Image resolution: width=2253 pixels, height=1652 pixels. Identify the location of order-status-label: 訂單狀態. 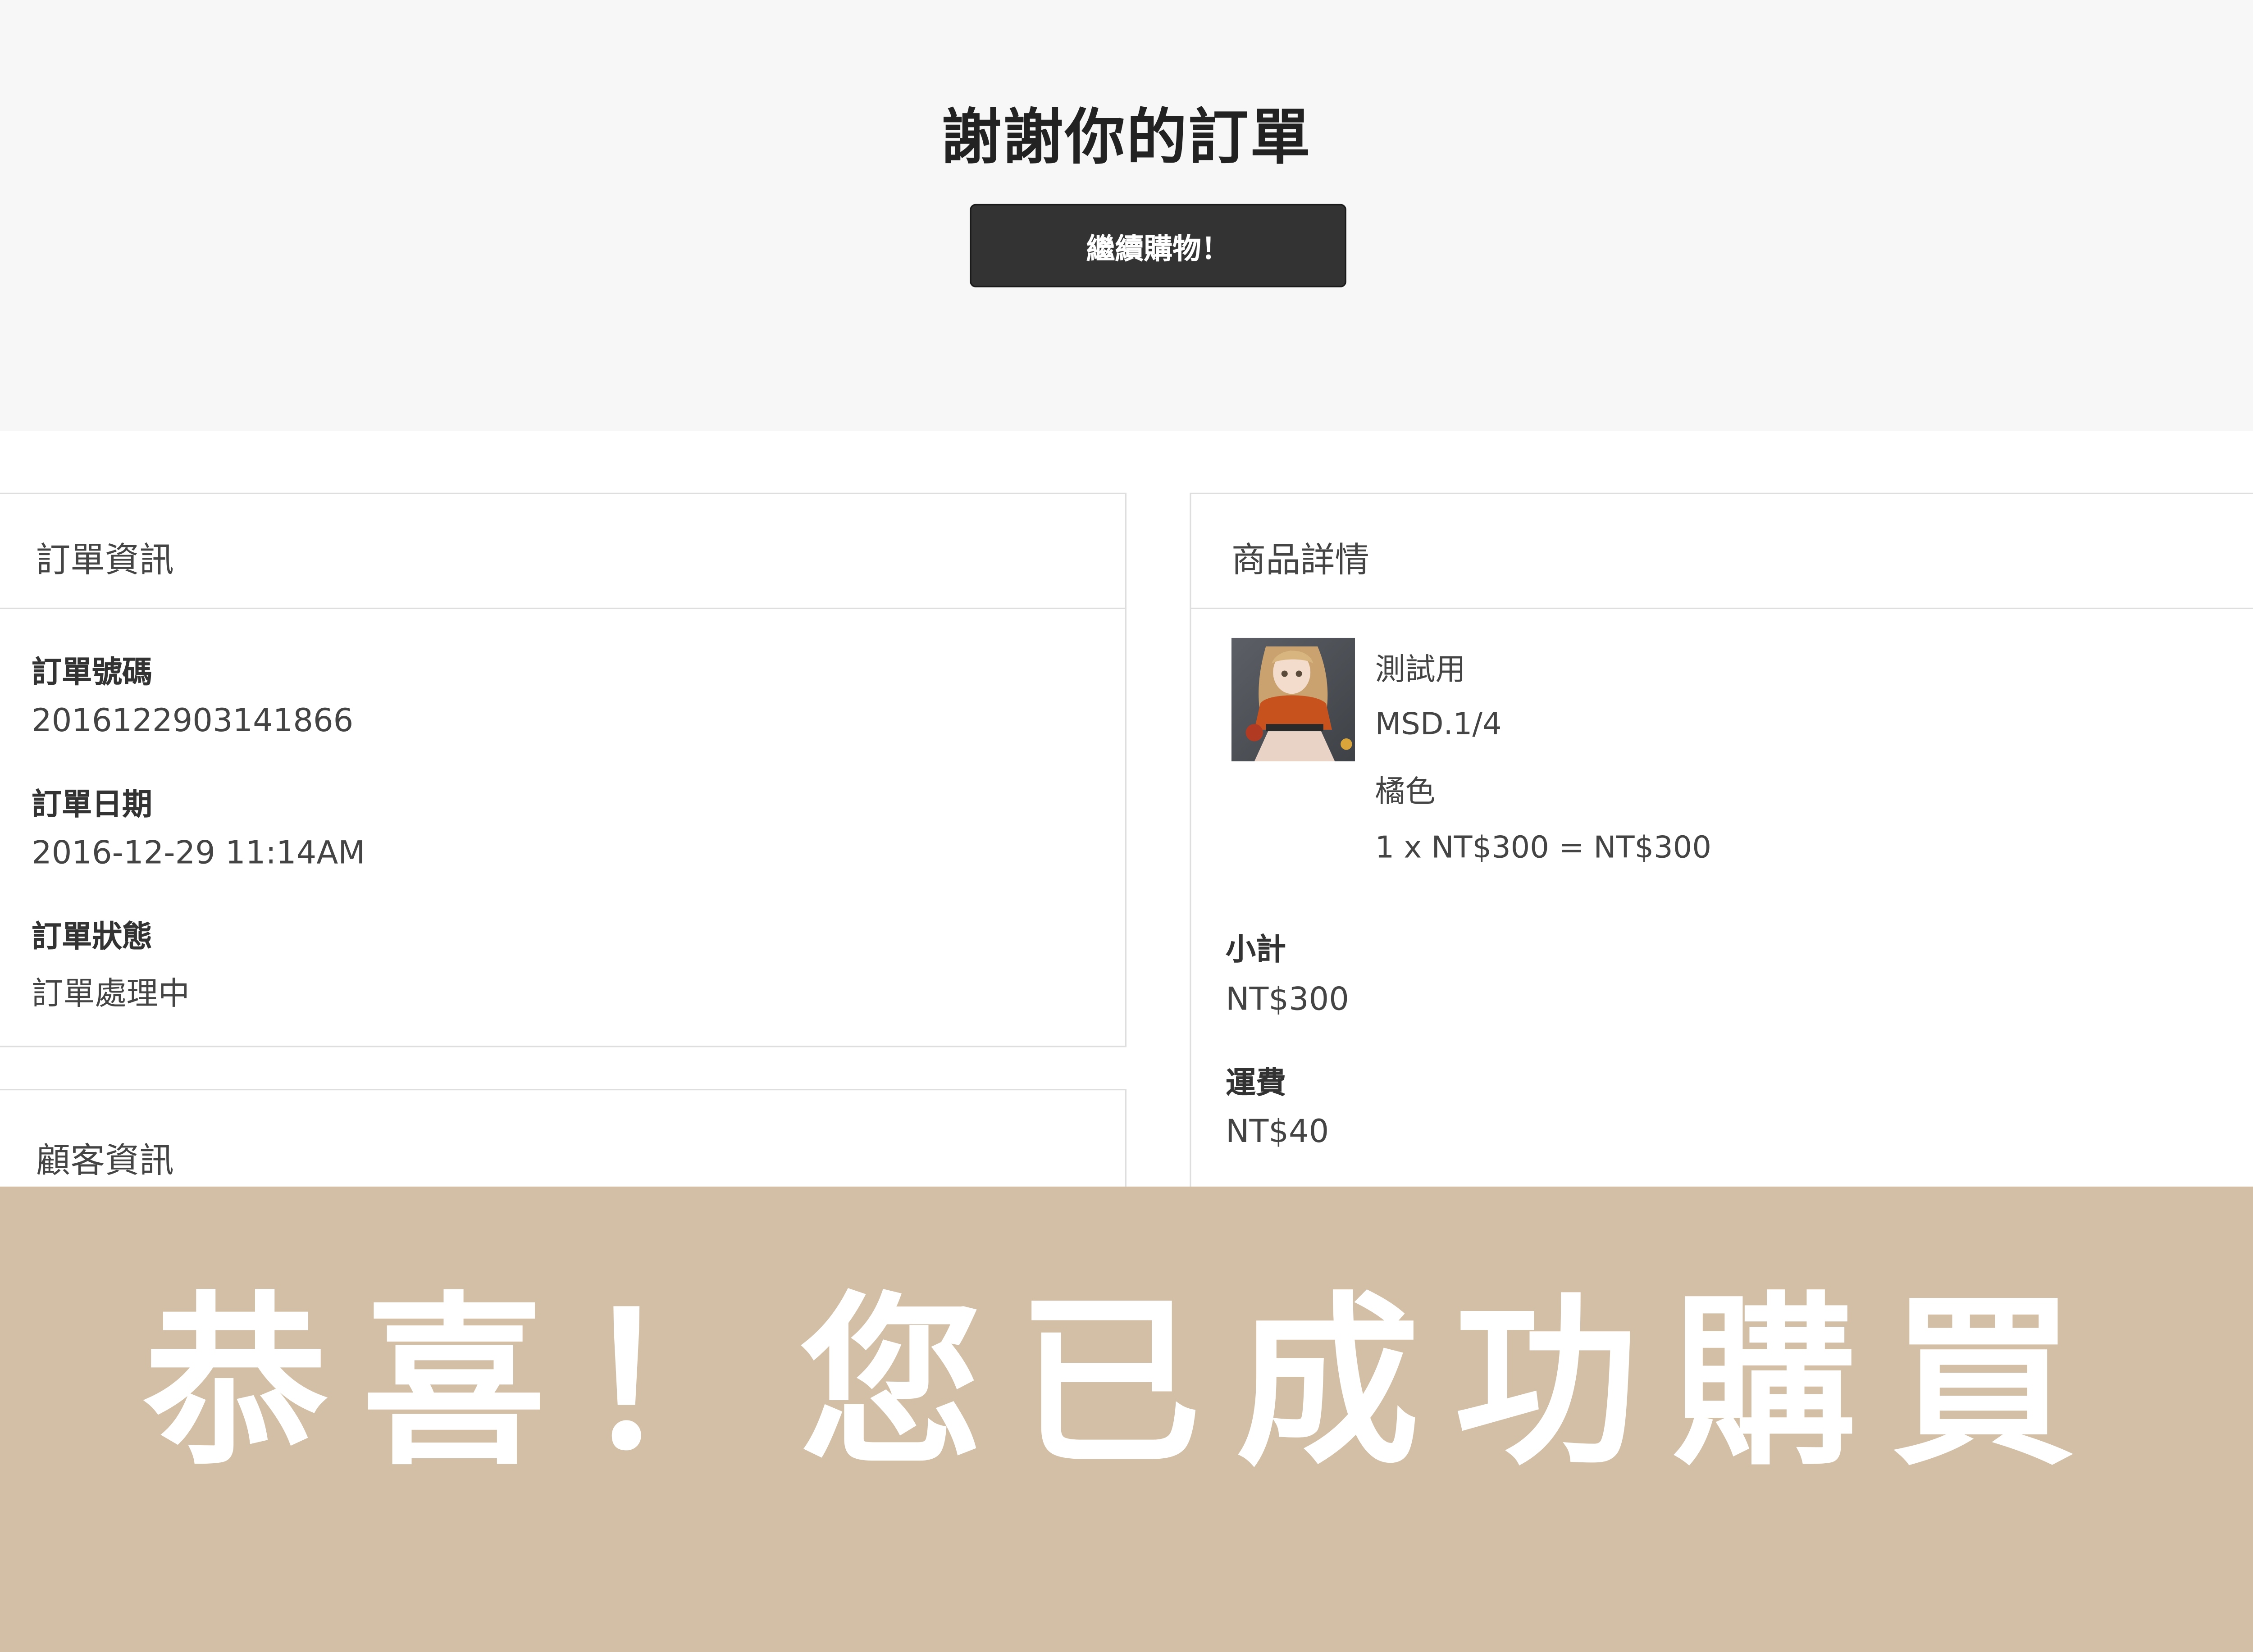
(92, 937).